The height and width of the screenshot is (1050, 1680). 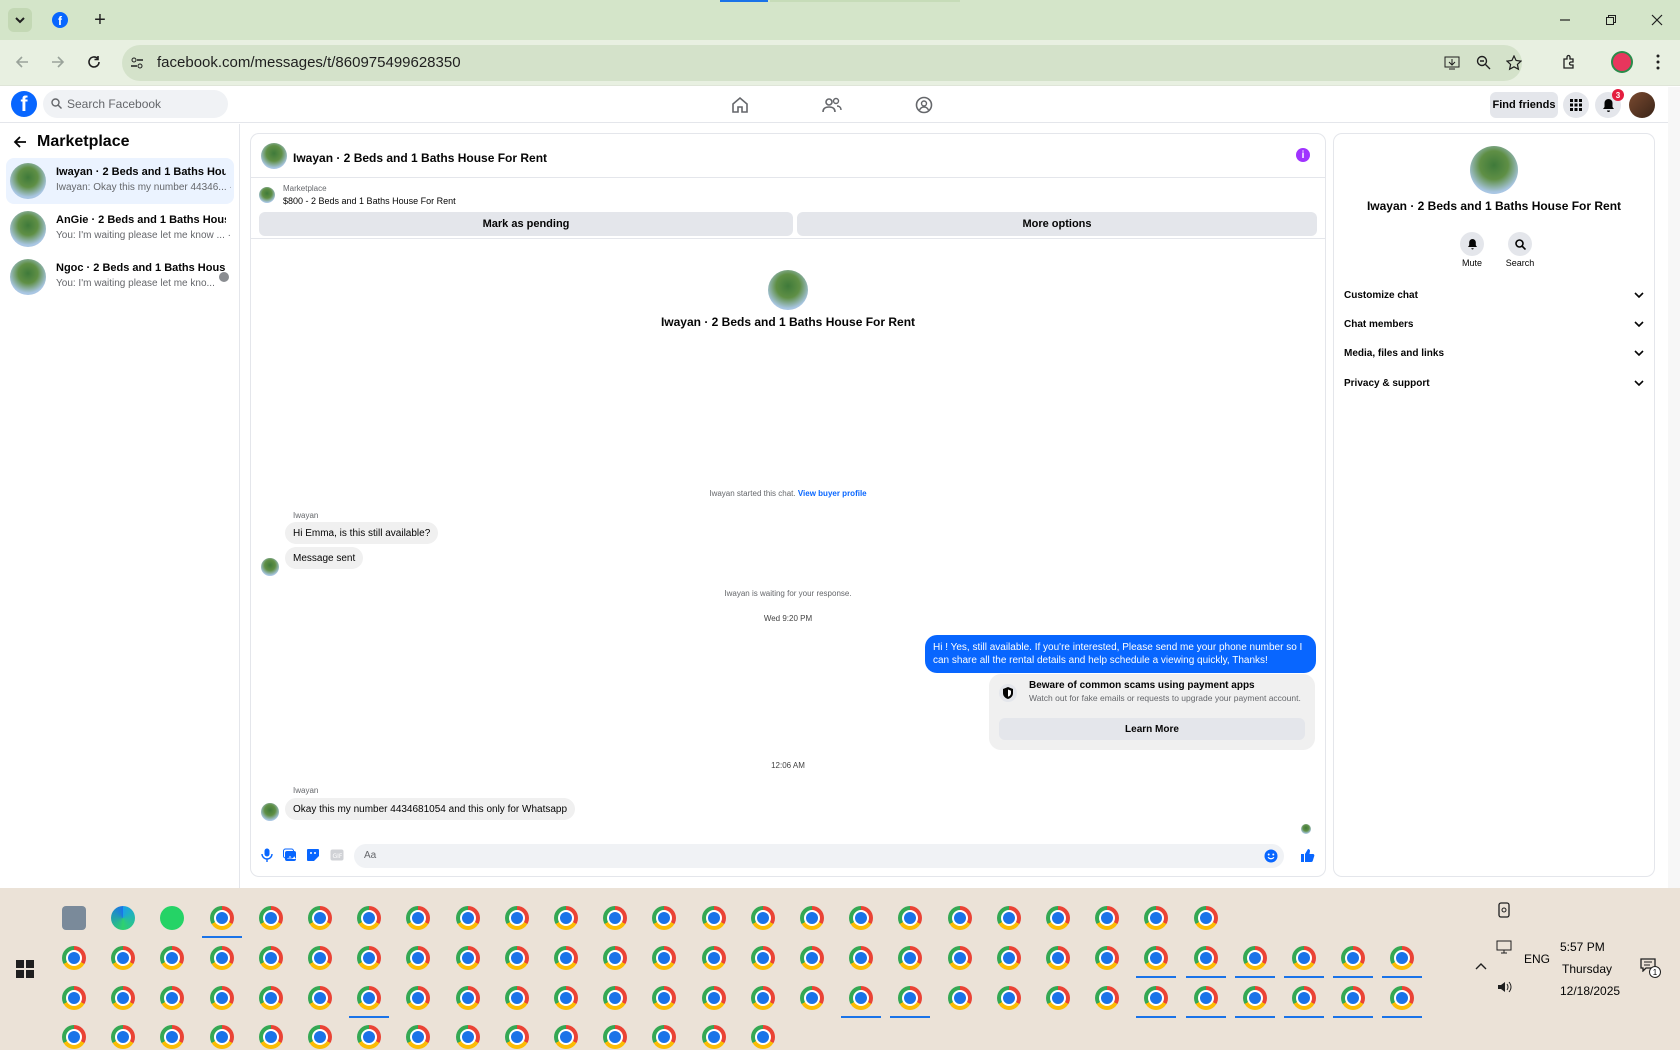 I want to click on facebook-tab: f, so click(x=60, y=20).